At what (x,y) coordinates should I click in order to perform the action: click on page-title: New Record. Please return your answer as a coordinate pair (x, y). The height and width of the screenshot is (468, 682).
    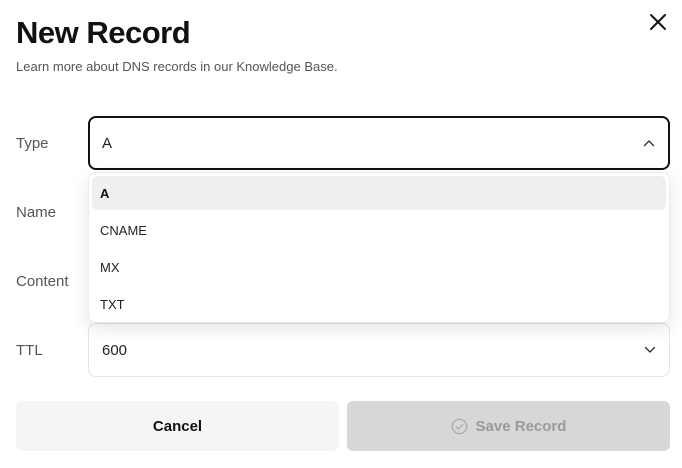
    Looking at the image, I should click on (103, 32).